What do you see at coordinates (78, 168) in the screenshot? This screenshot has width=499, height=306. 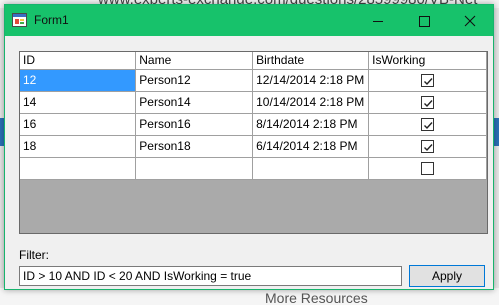 I see `new-row-cell-id` at bounding box center [78, 168].